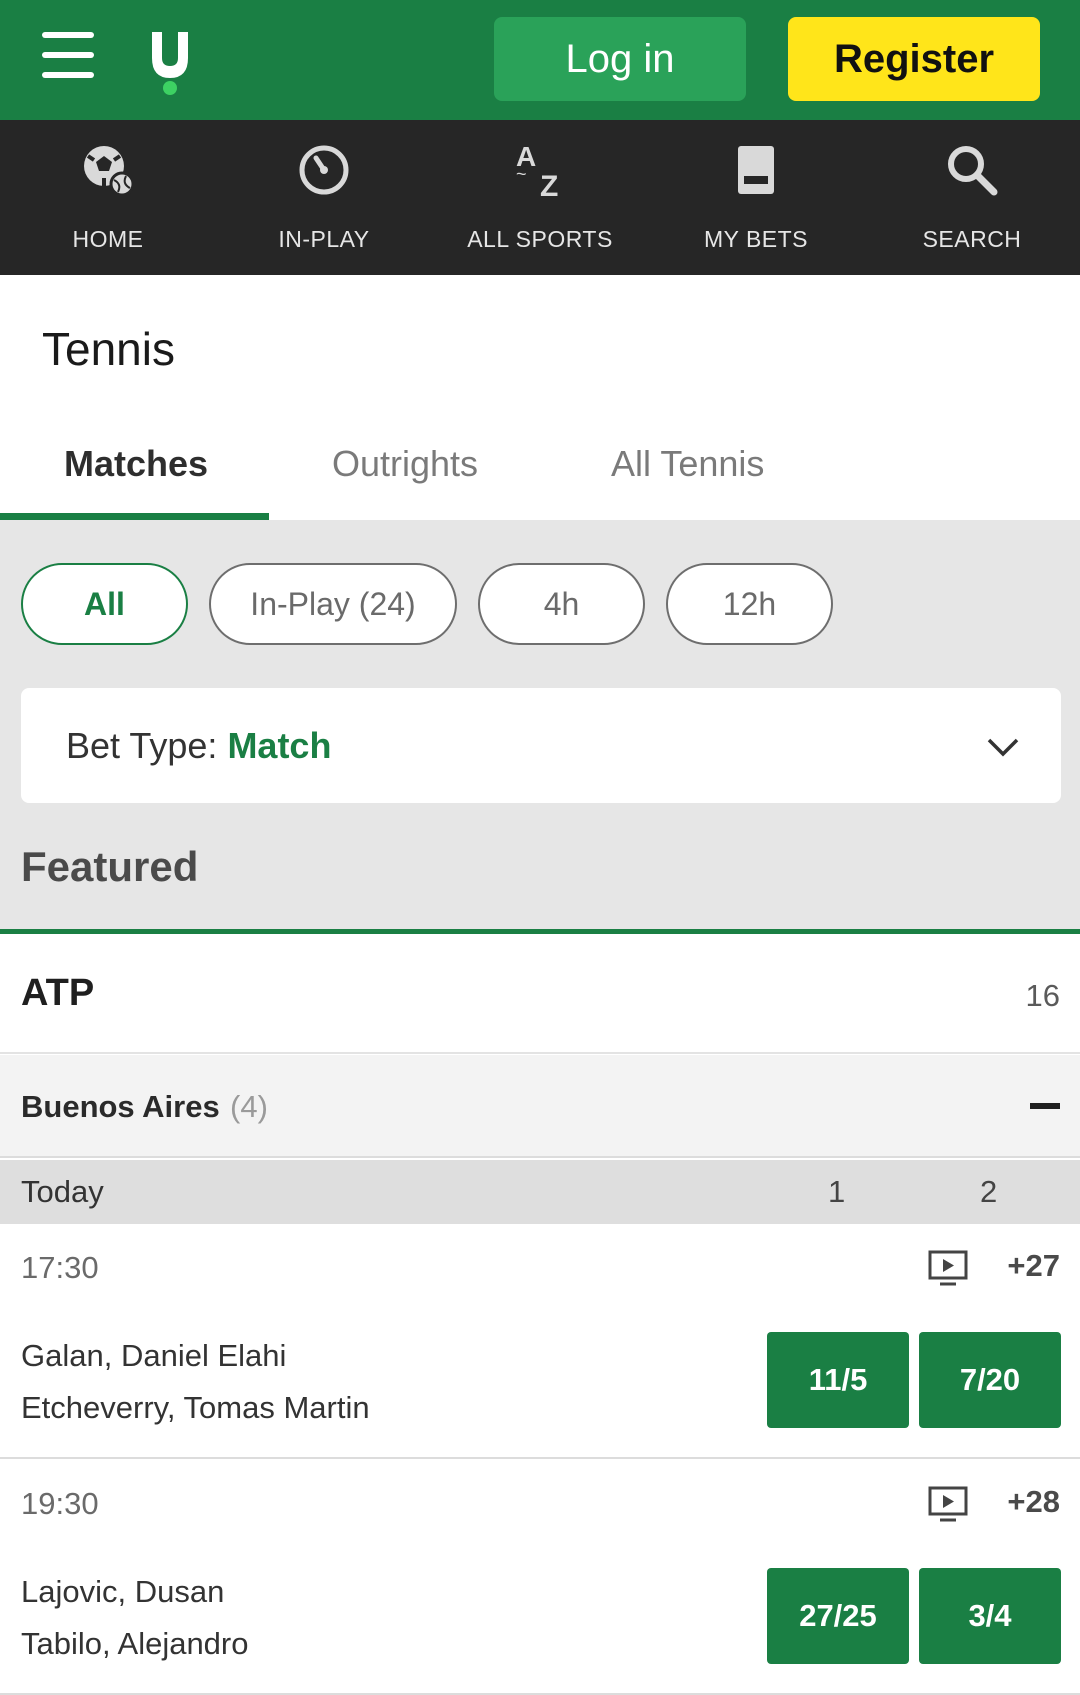  Describe the element at coordinates (972, 239) in the screenshot. I see `nav-label: SEARCH` at that location.